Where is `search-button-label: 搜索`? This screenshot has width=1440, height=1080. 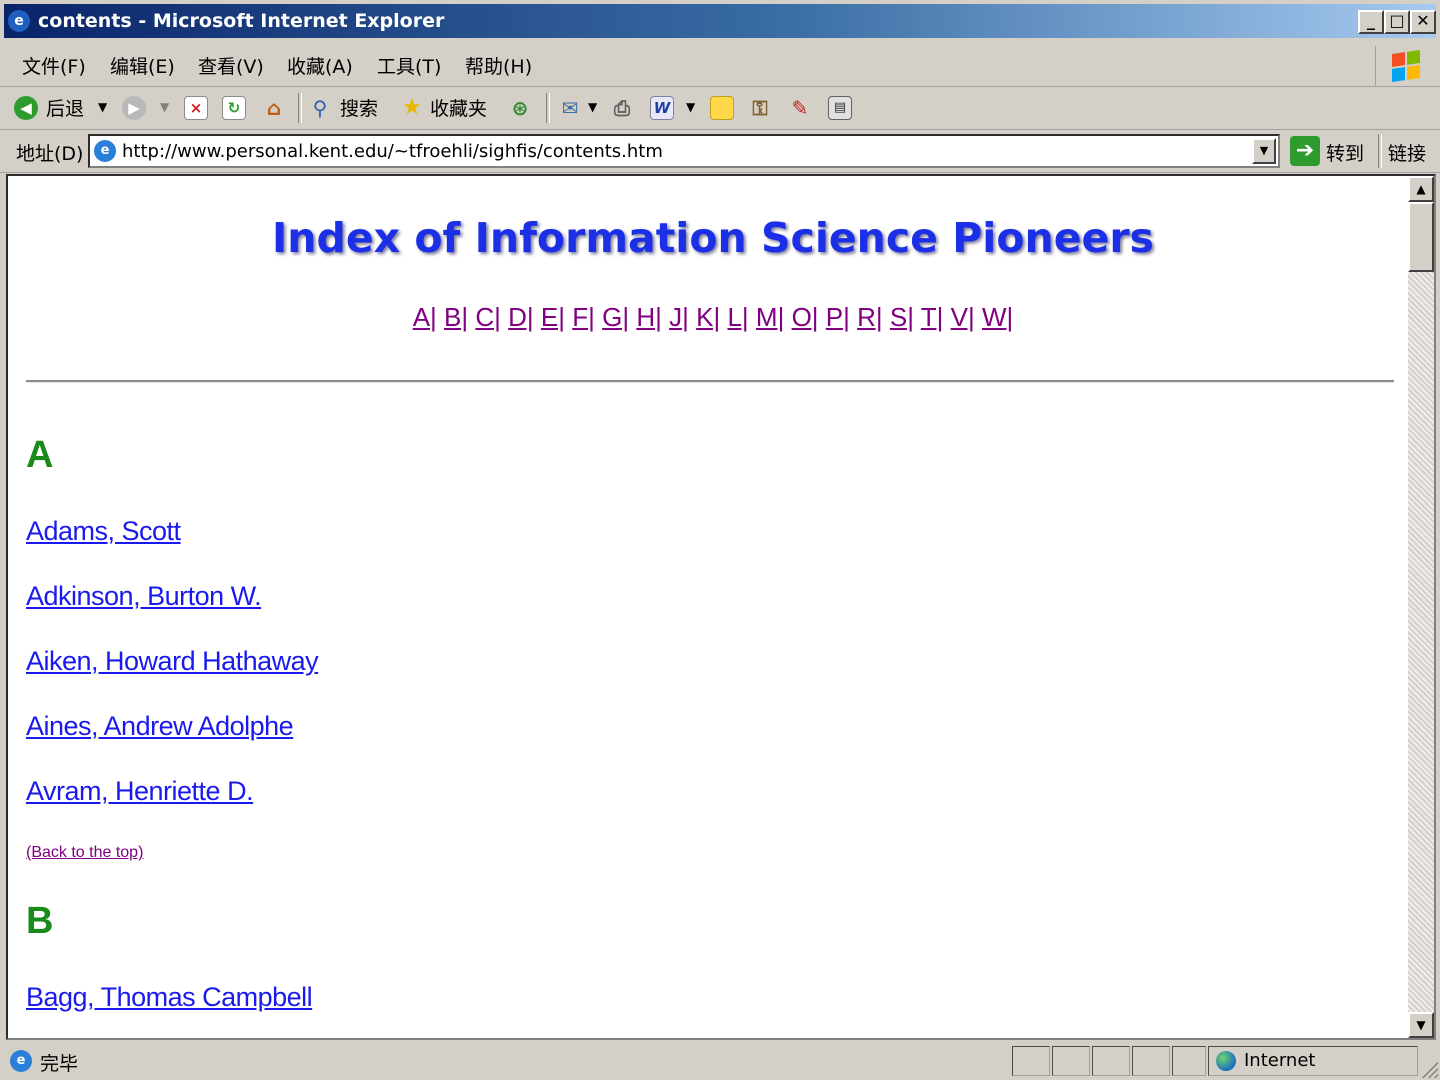
search-button-label: 搜索 is located at coordinates (359, 107).